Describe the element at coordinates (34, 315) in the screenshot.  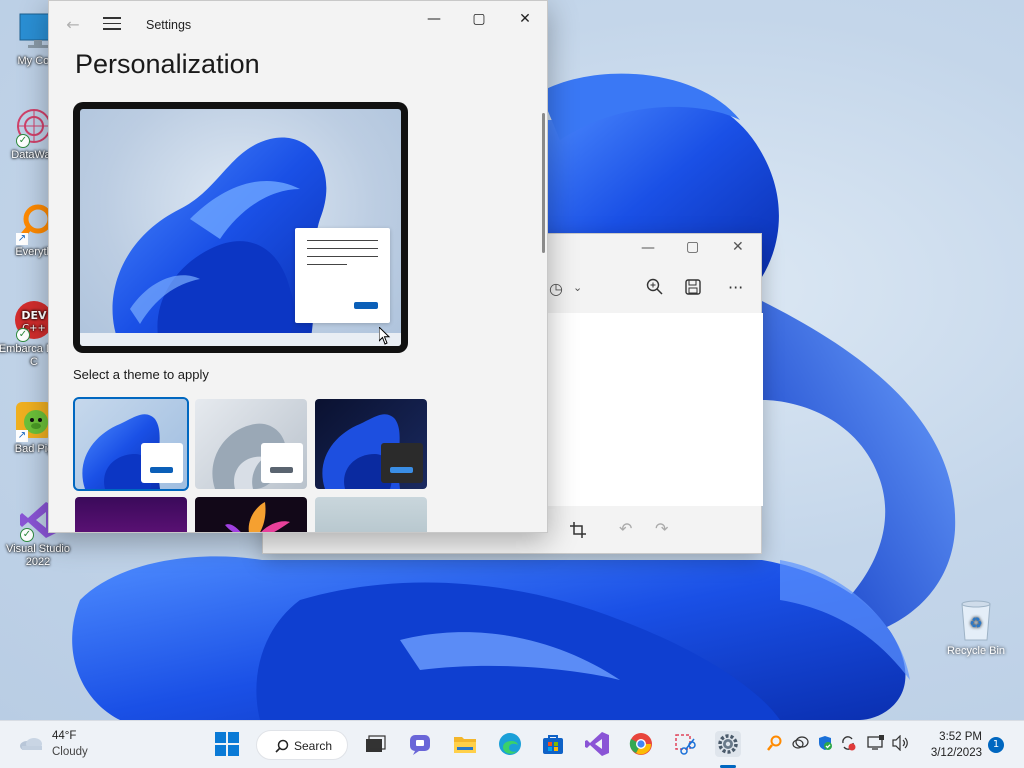
I see `svg-text: DEV` at that location.